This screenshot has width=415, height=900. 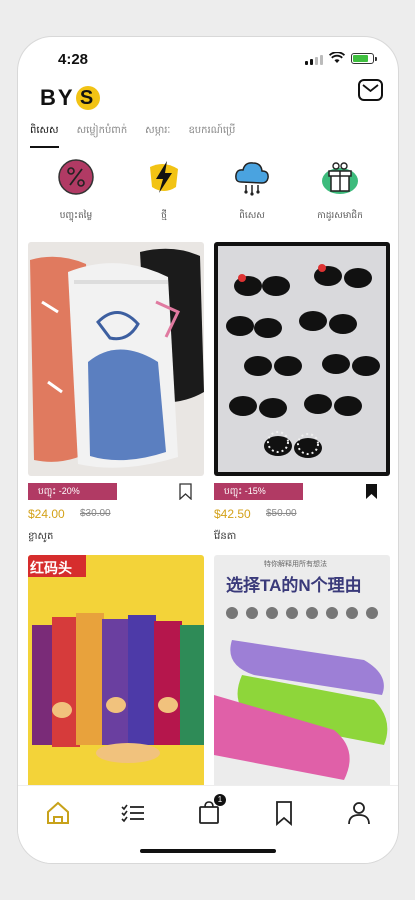 I want to click on category-label: កាដូរសមាជិក, so click(x=340, y=215).